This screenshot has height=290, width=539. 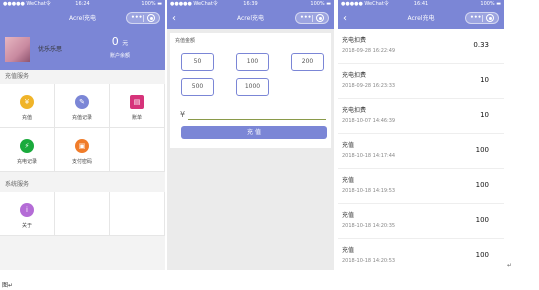 I want to click on grid-item-recharge-records: ✎ 充值记录, so click(x=82, y=106).